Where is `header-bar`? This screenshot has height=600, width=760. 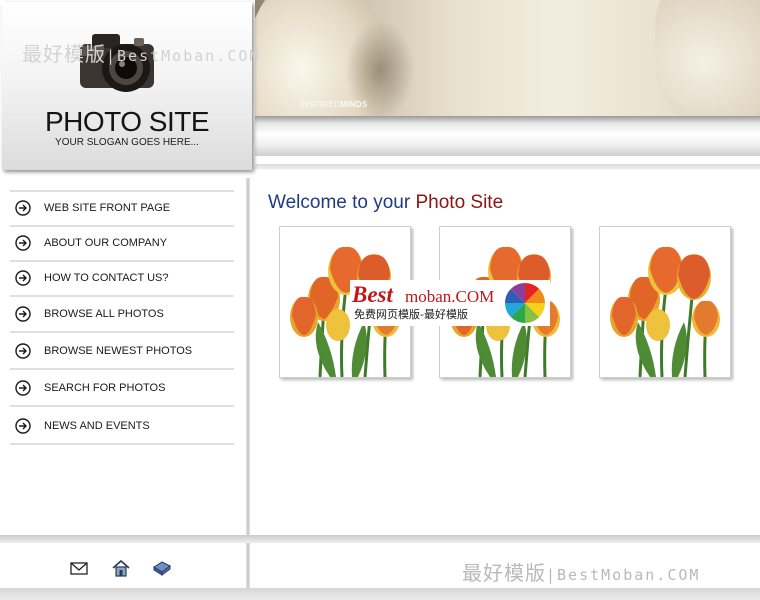
header-bar is located at coordinates (507, 136).